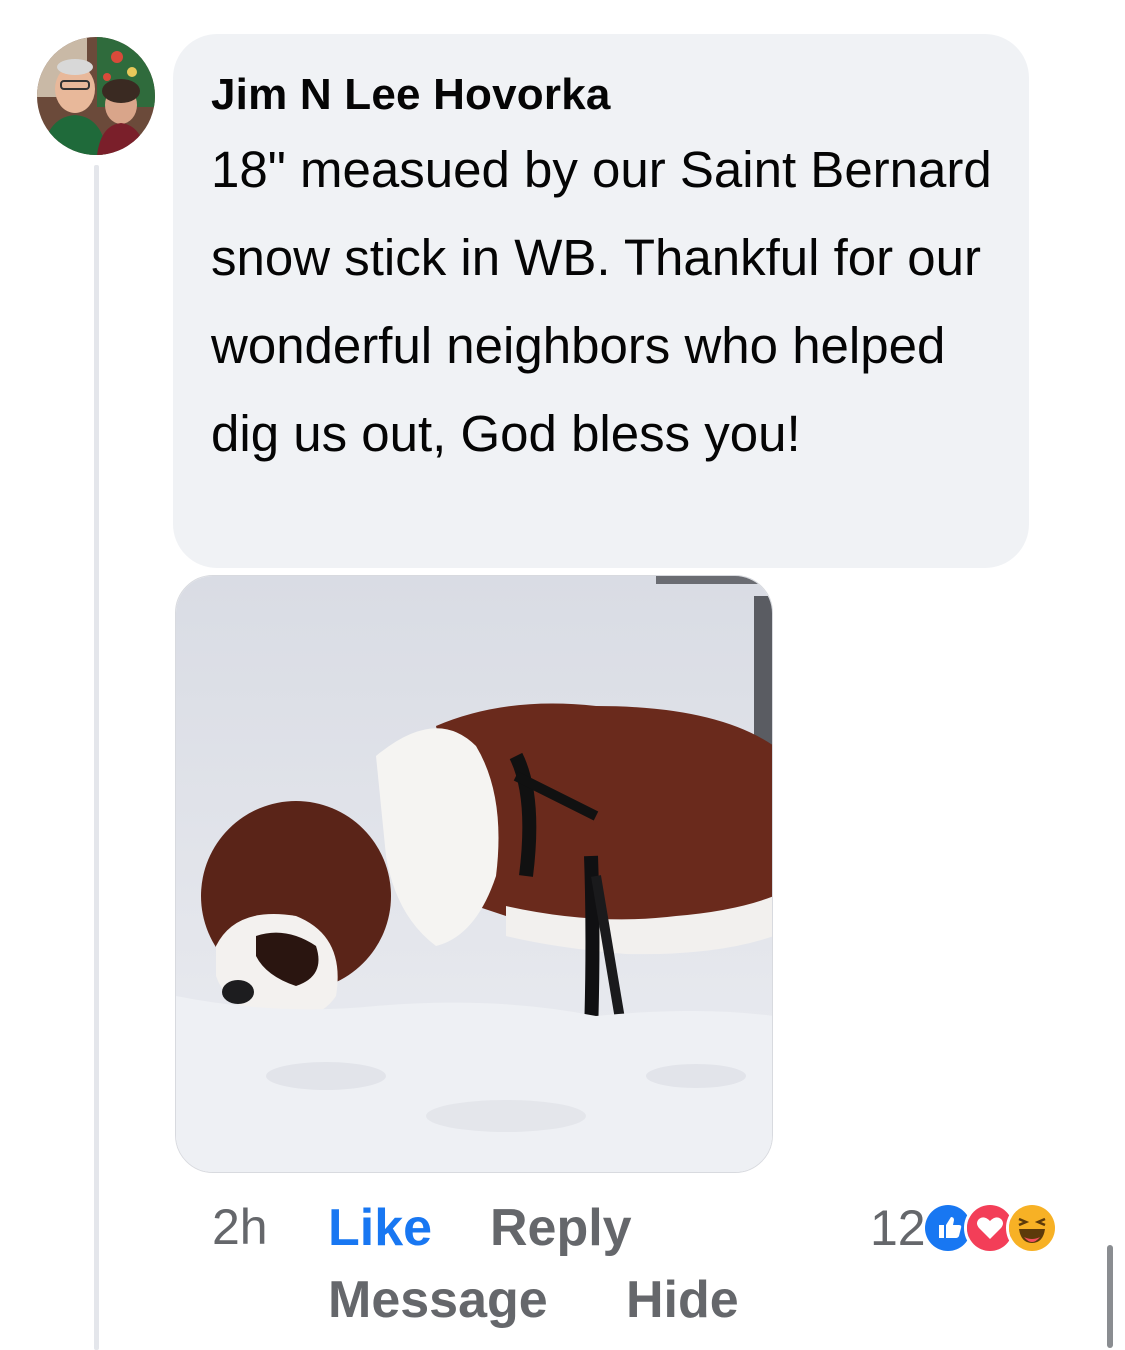 This screenshot has height=1350, width=1125. What do you see at coordinates (438, 1300) in the screenshot?
I see `message-button: Message` at bounding box center [438, 1300].